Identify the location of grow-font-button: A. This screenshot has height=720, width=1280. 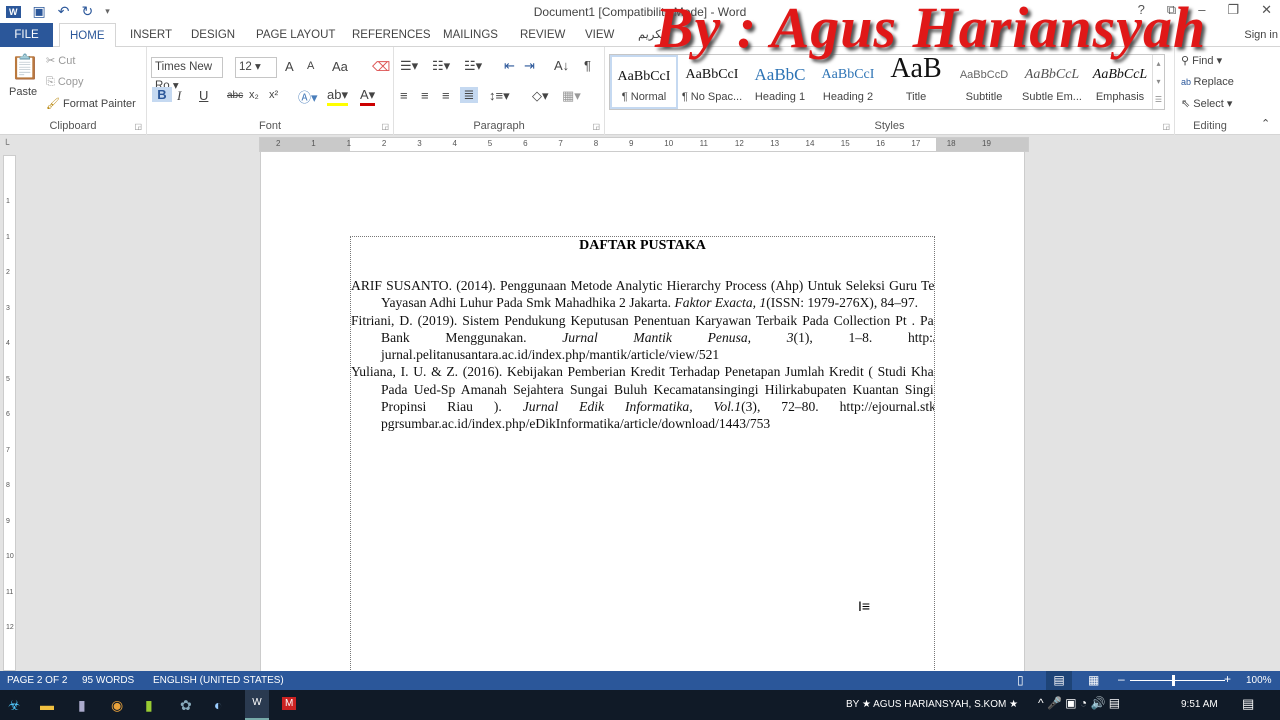
(289, 66).